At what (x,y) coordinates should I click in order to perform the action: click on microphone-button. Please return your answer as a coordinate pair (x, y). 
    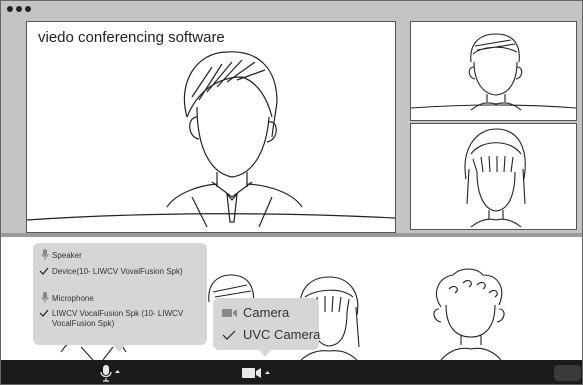
    Looking at the image, I should click on (112, 373).